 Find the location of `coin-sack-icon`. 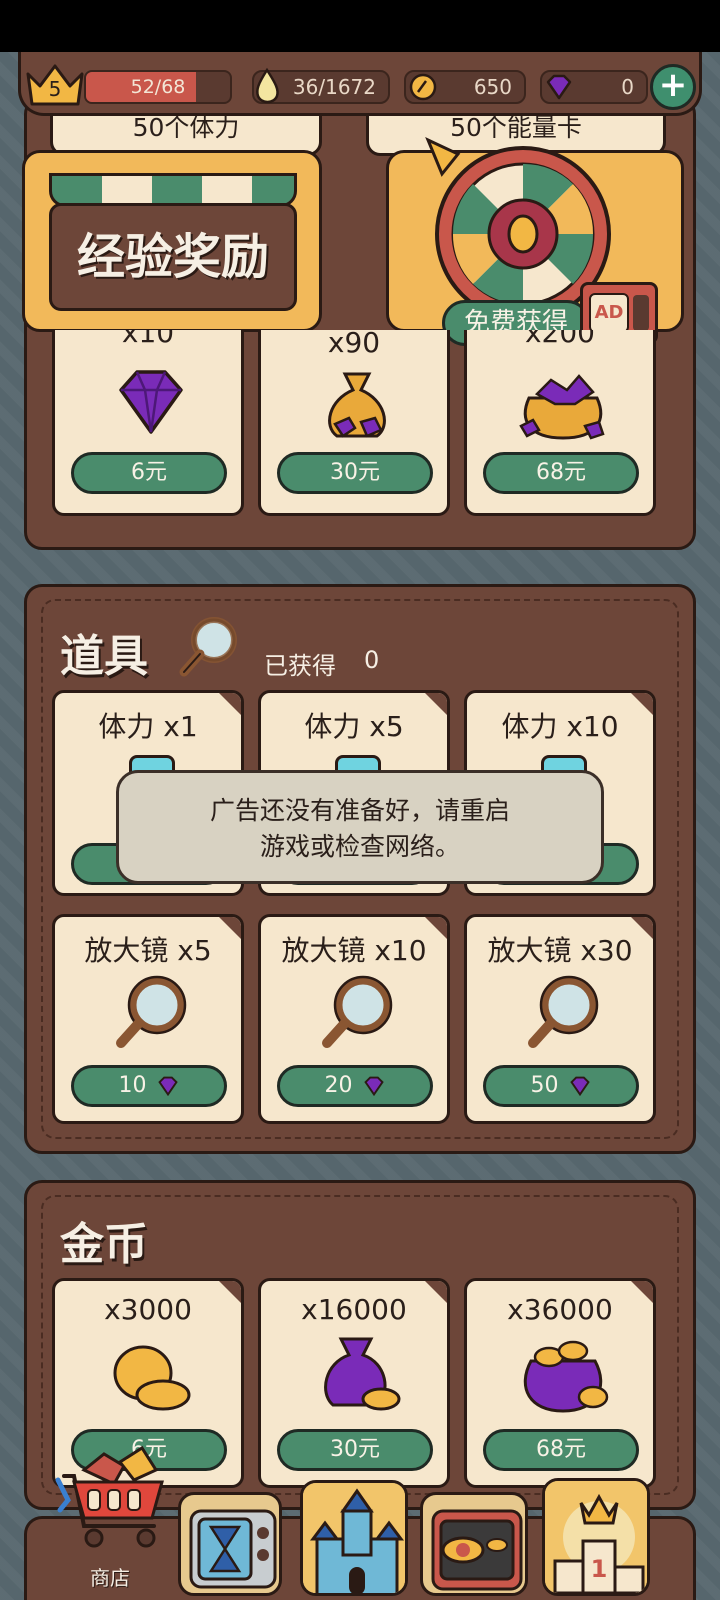

coin-sack-icon is located at coordinates (566, 1376).